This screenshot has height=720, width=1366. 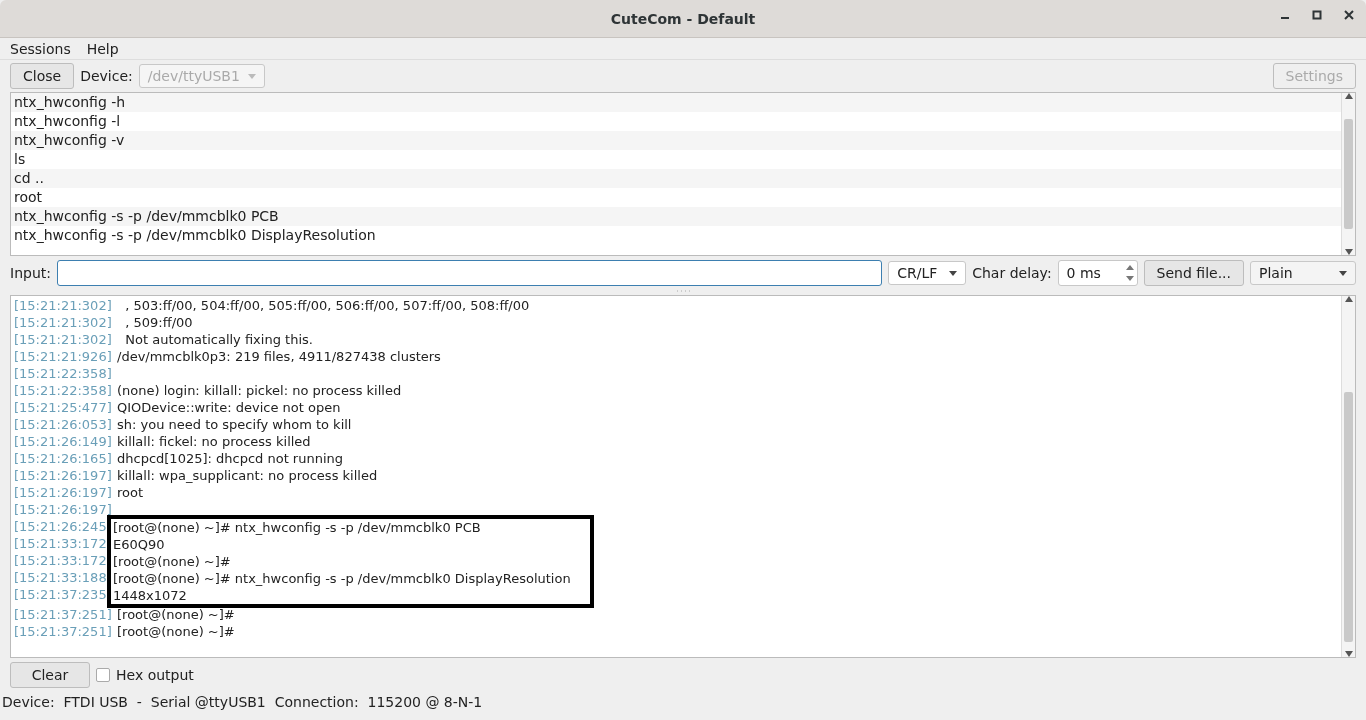 I want to click on hex-output-label: Hex output, so click(x=155, y=675).